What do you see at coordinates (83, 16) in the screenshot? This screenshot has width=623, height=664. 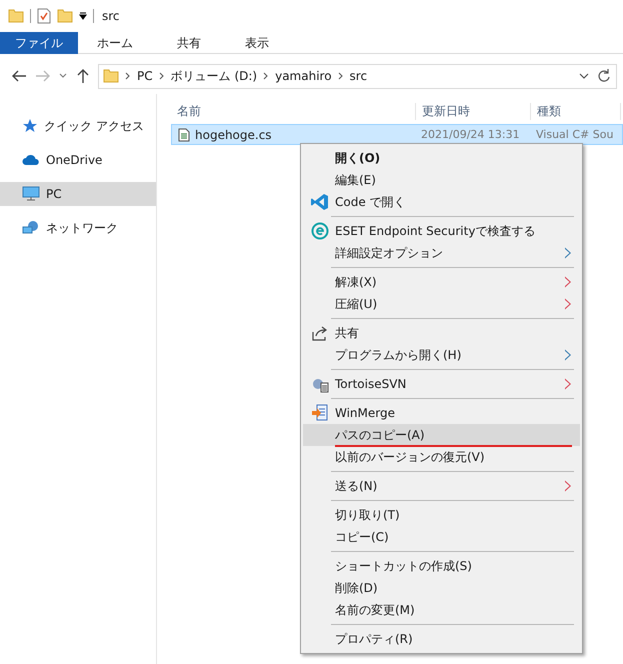 I see `dropdown-icon` at bounding box center [83, 16].